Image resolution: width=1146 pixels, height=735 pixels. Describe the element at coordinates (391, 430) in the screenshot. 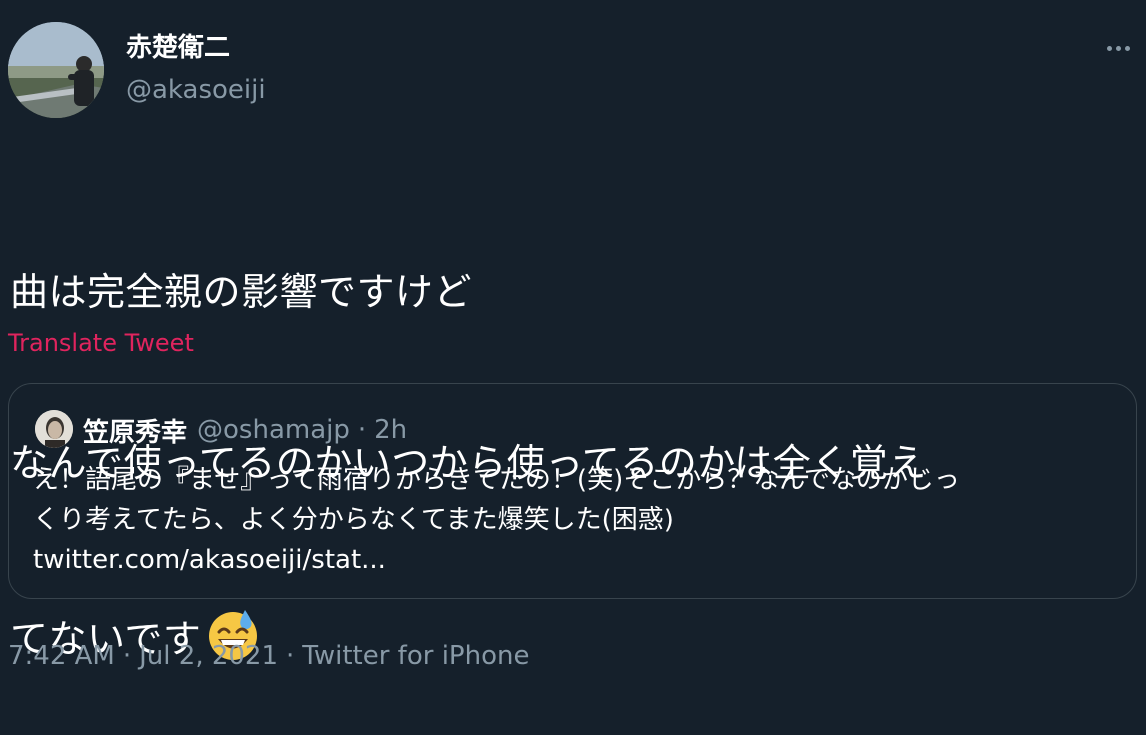

I see `quote-timestamp: 2h` at that location.